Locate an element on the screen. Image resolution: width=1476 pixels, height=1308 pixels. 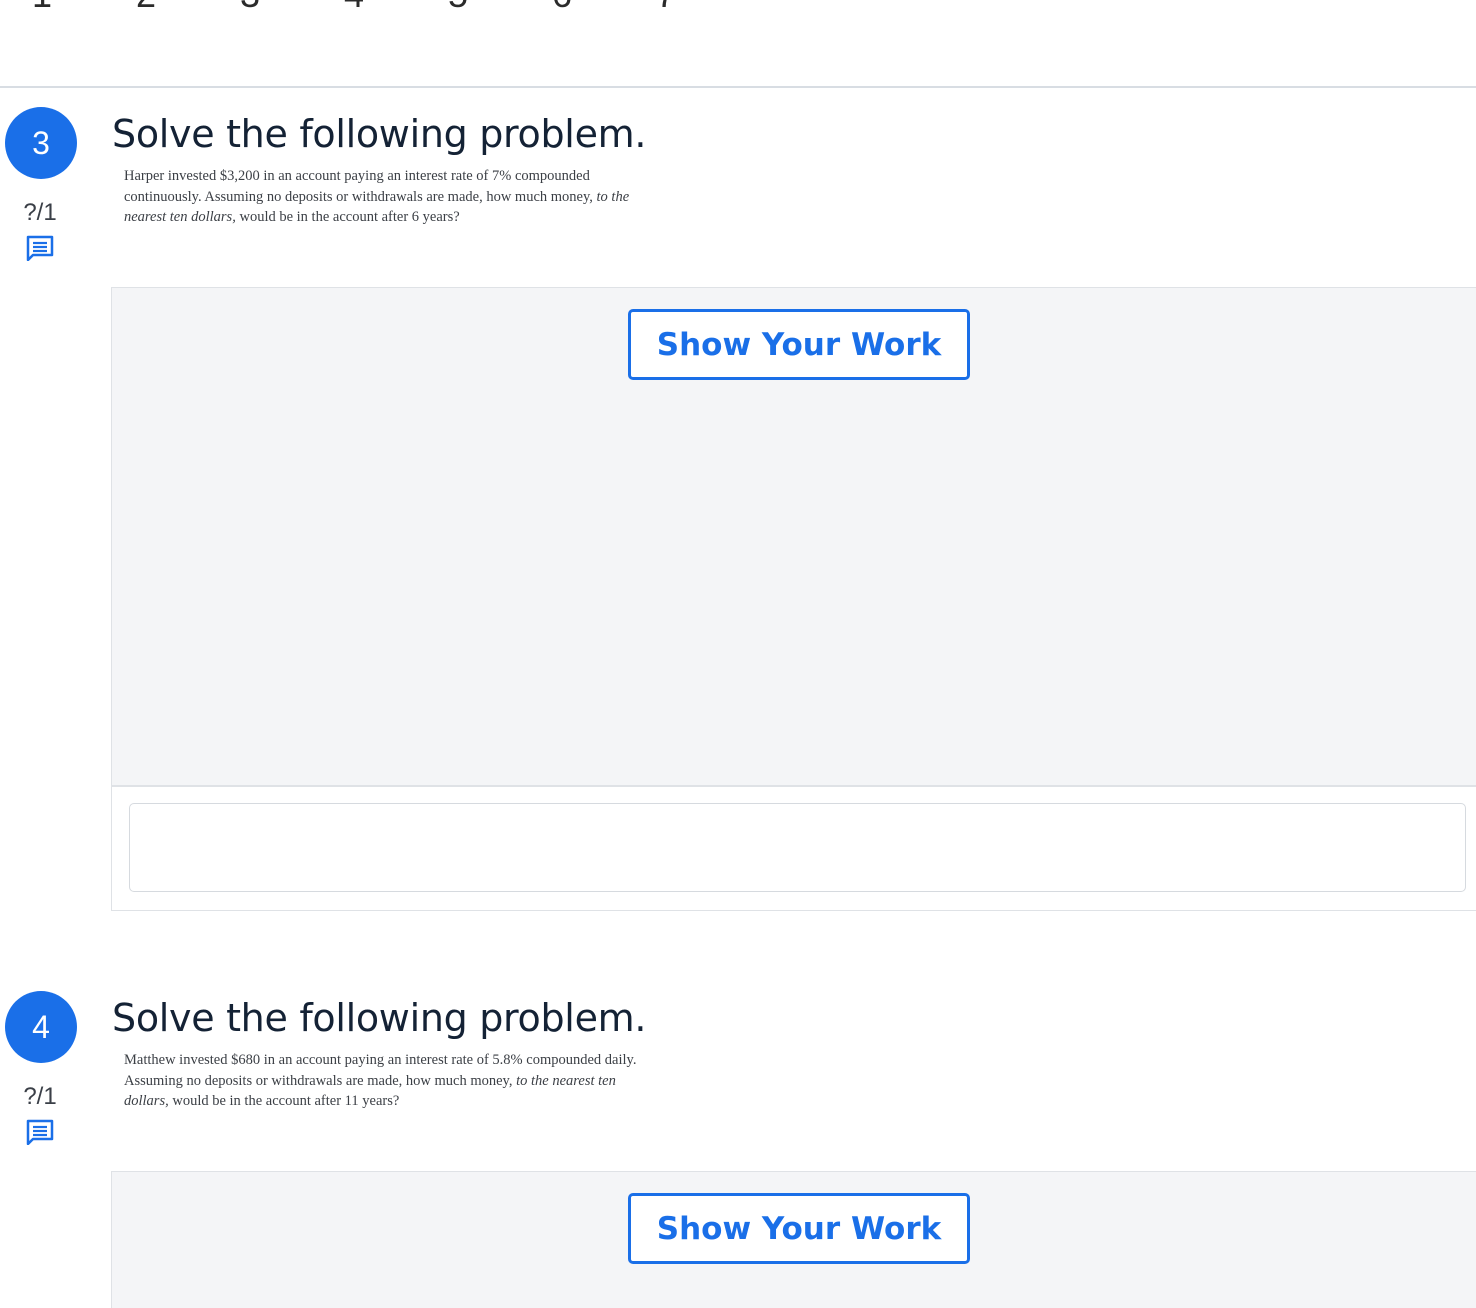
answer-area is located at coordinates (793, 848).